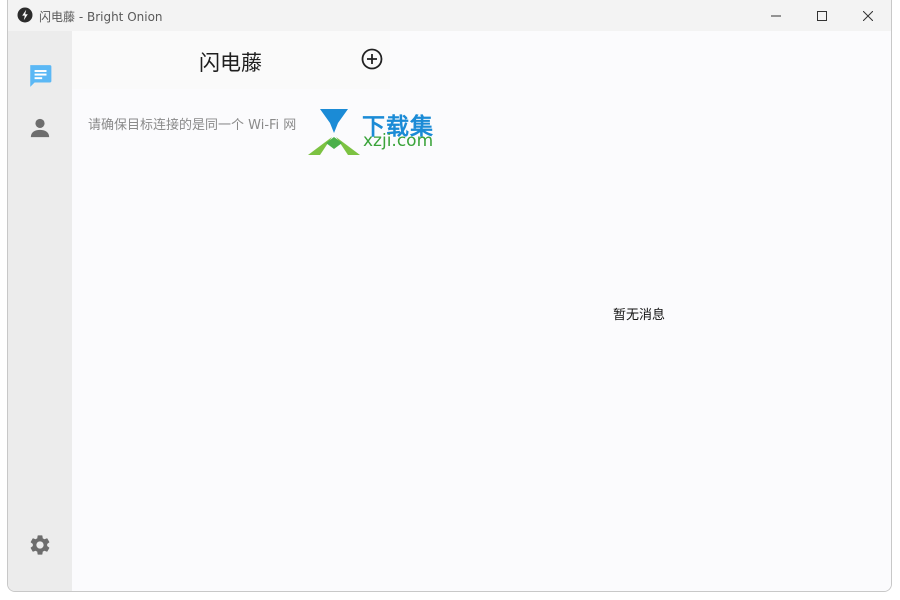 The image size is (900, 600). Describe the element at coordinates (230, 63) in the screenshot. I see `page-title: 闪电藤` at that location.